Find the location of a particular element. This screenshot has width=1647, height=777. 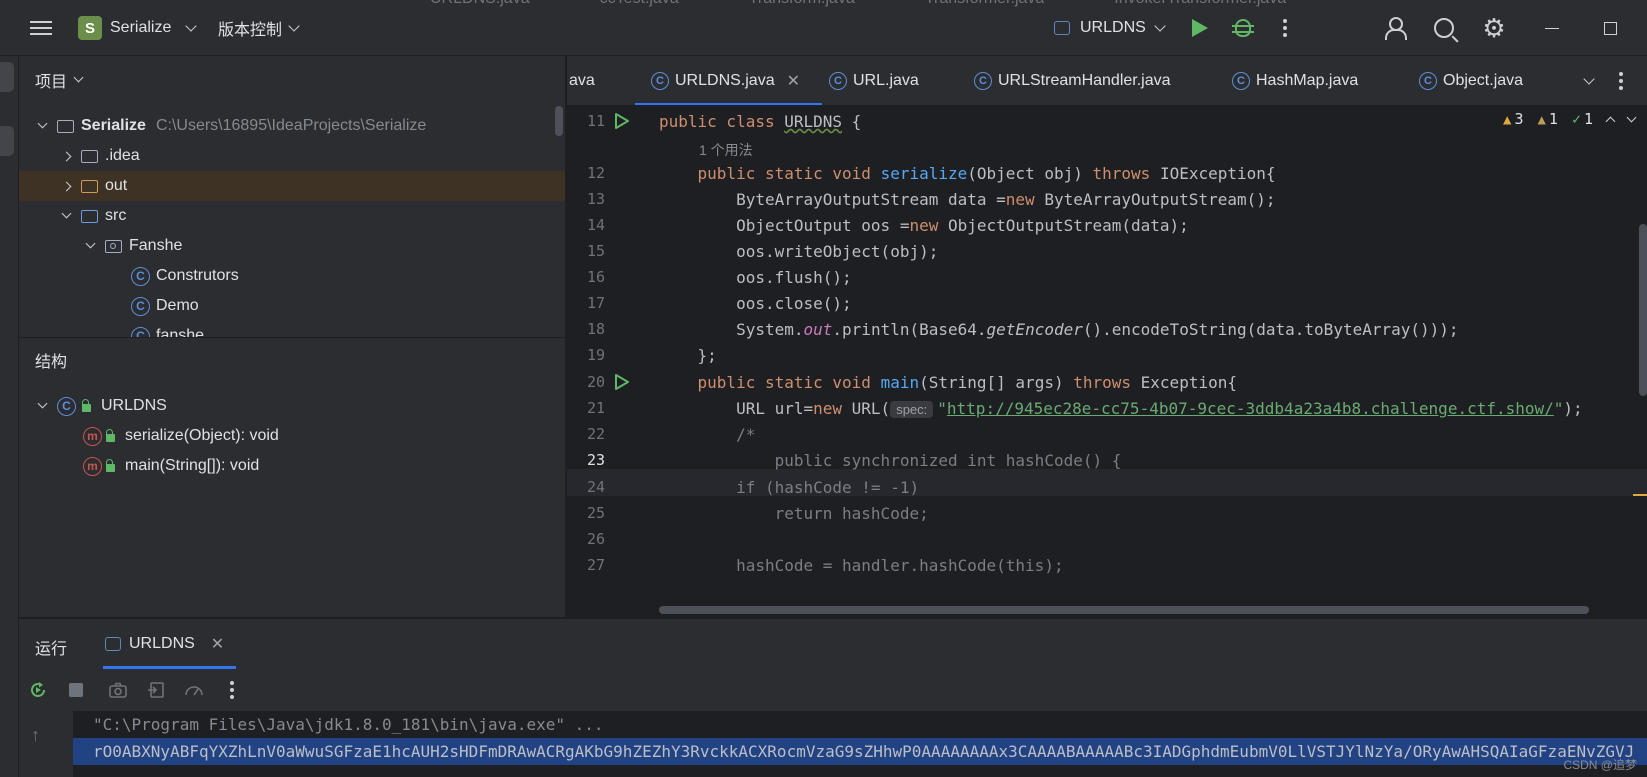

line-number: 18 is located at coordinates (595, 329).